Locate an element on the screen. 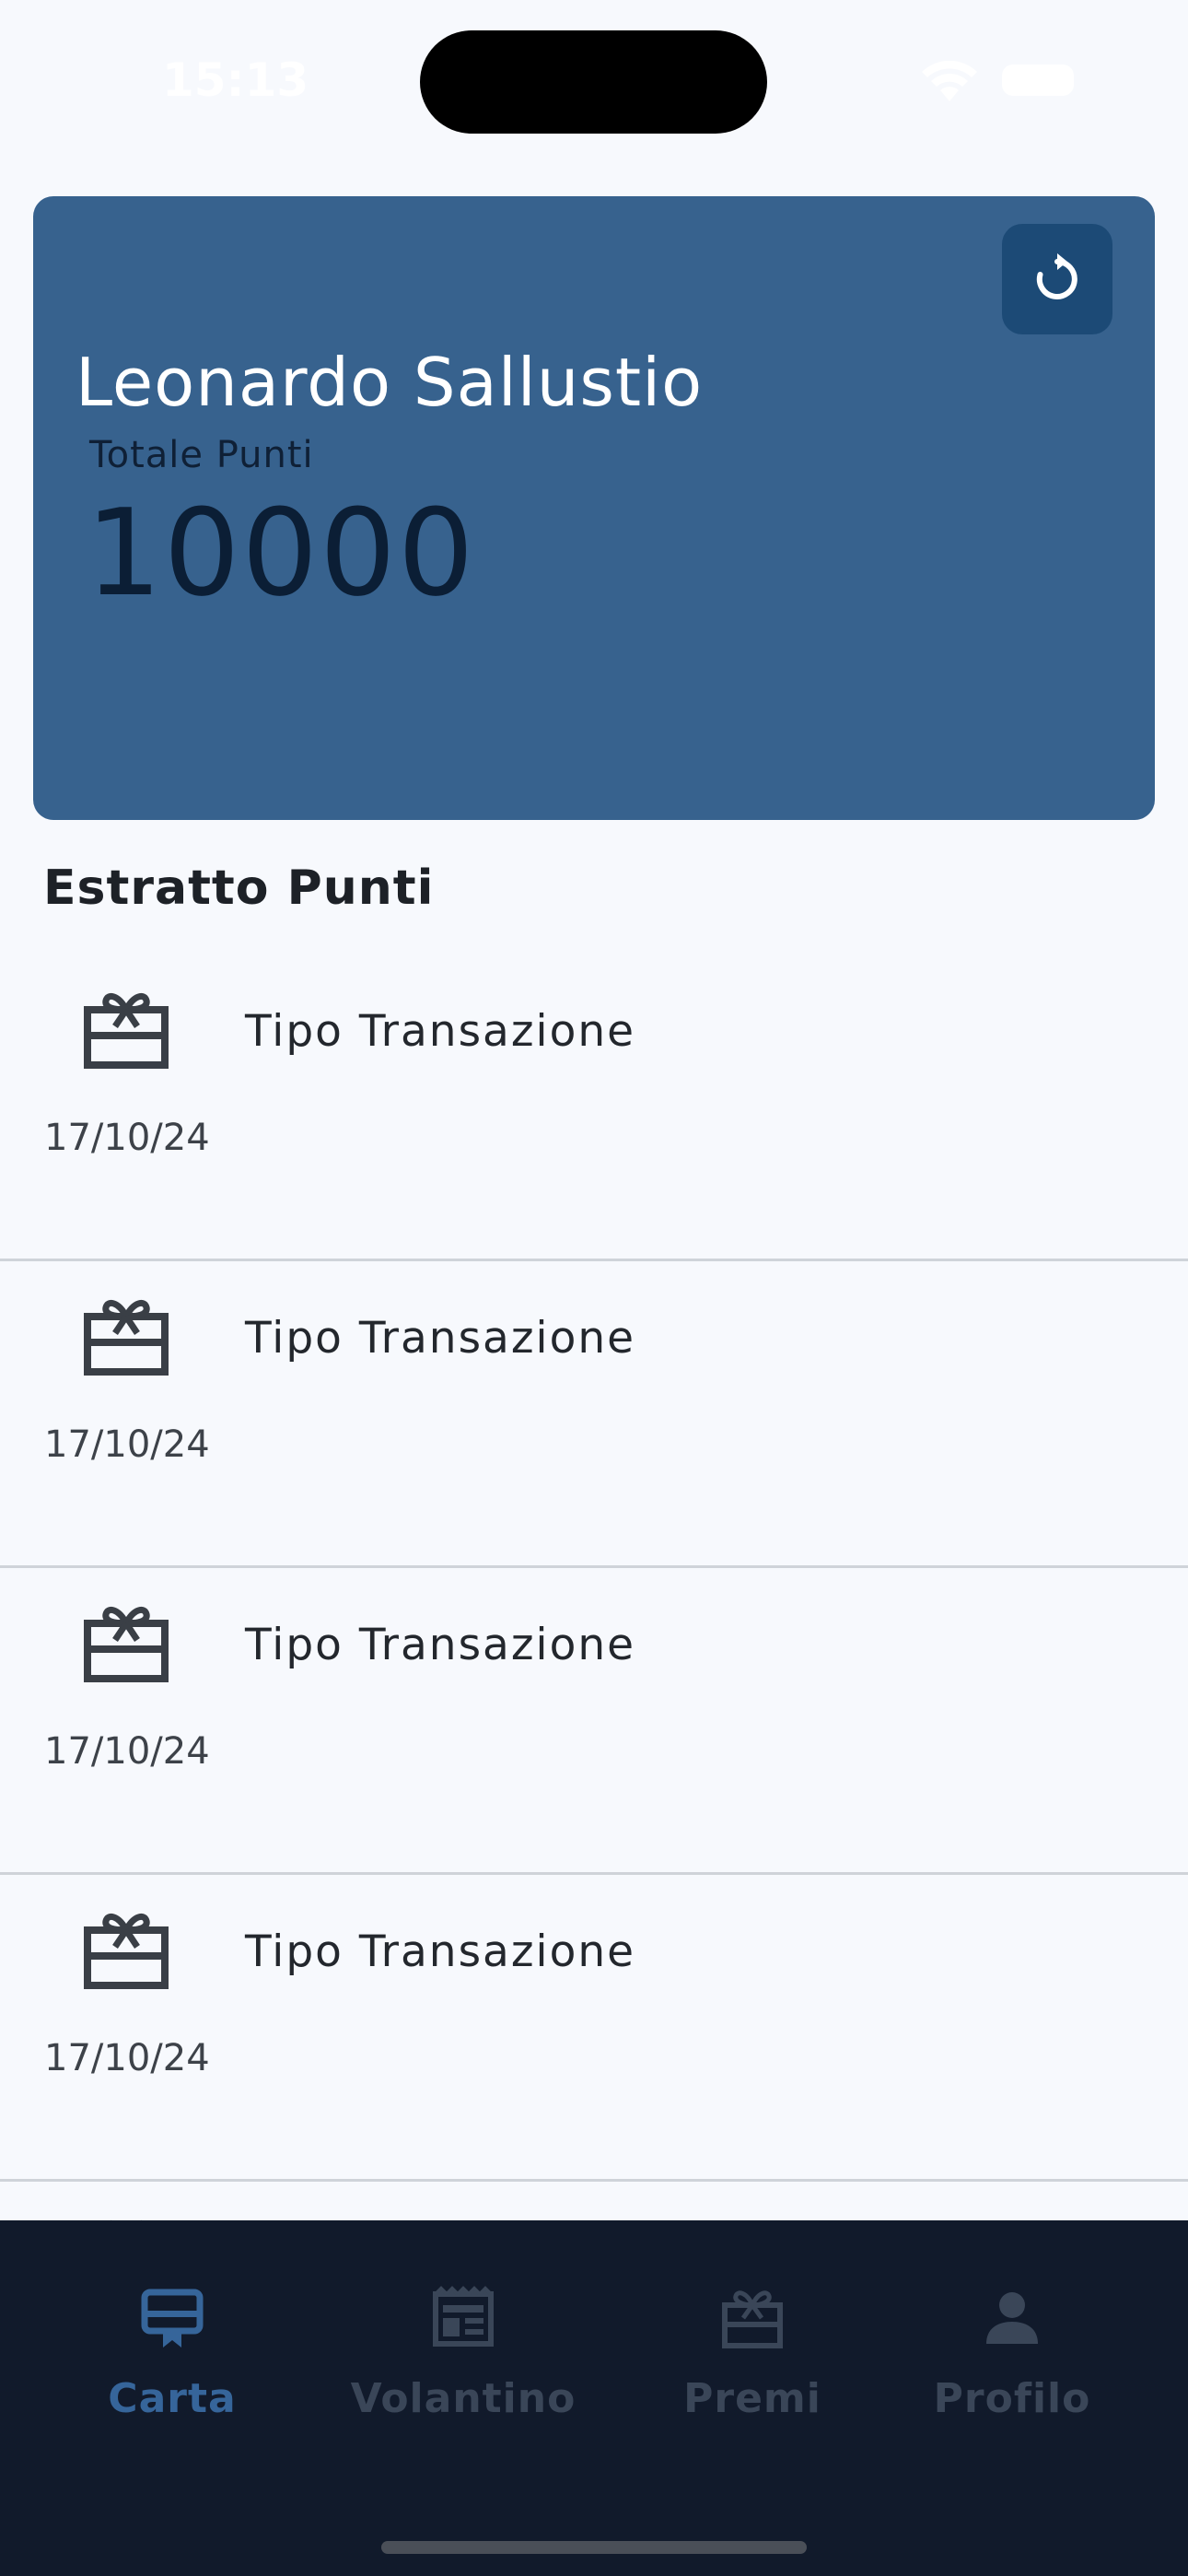 This screenshot has width=1188, height=2576. bottom-navigation: Carta Volantino Premi Profilo is located at coordinates (594, 2398).